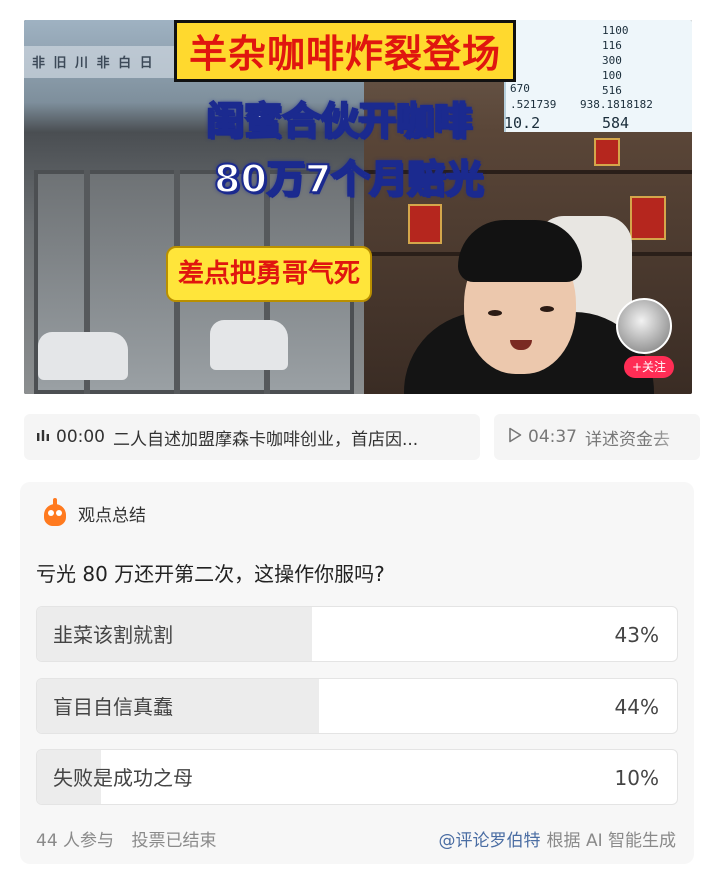 The image size is (714, 887). Describe the element at coordinates (123, 778) in the screenshot. I see `poll-option-label: 失败是成功之母` at that location.